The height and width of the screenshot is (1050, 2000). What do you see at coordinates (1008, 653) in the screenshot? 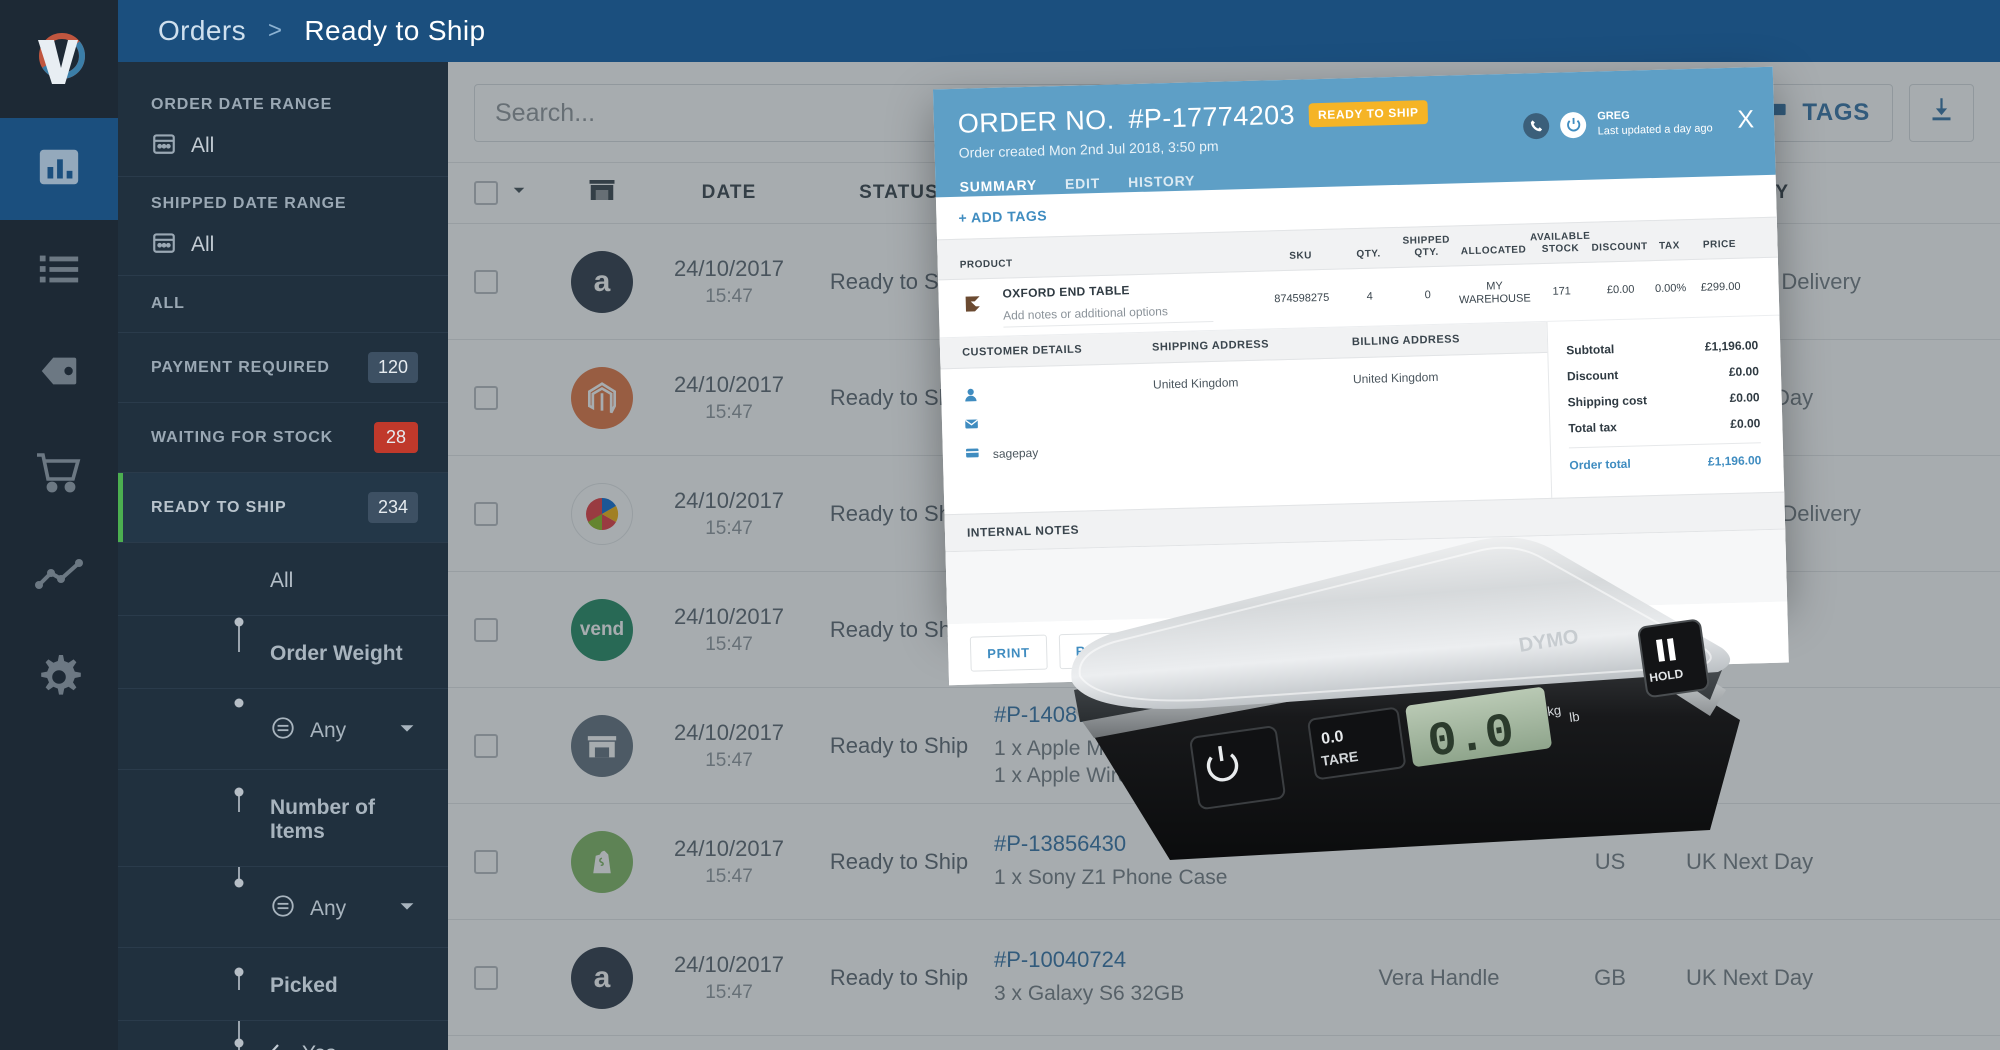
I see `modal-print-button: PRINT` at bounding box center [1008, 653].